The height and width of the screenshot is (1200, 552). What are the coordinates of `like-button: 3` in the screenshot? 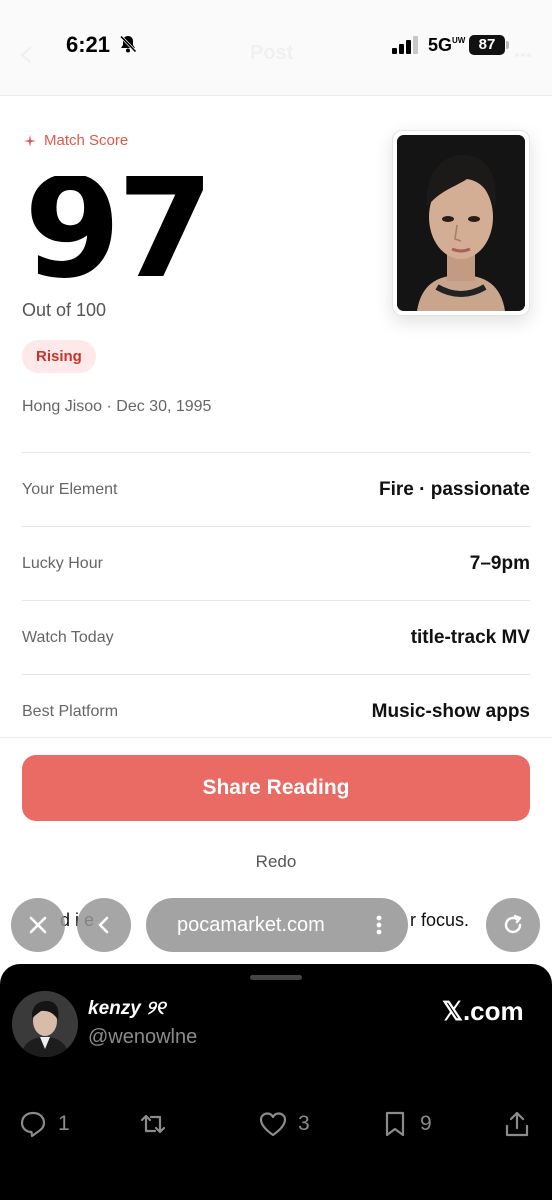 It's located at (284, 1124).